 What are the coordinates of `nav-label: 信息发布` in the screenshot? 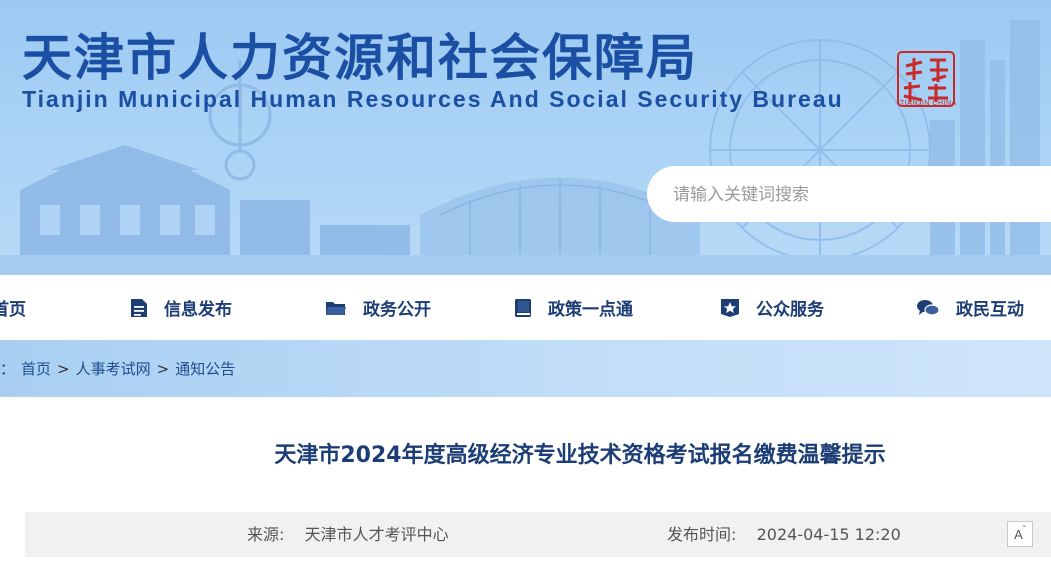 It's located at (198, 310).